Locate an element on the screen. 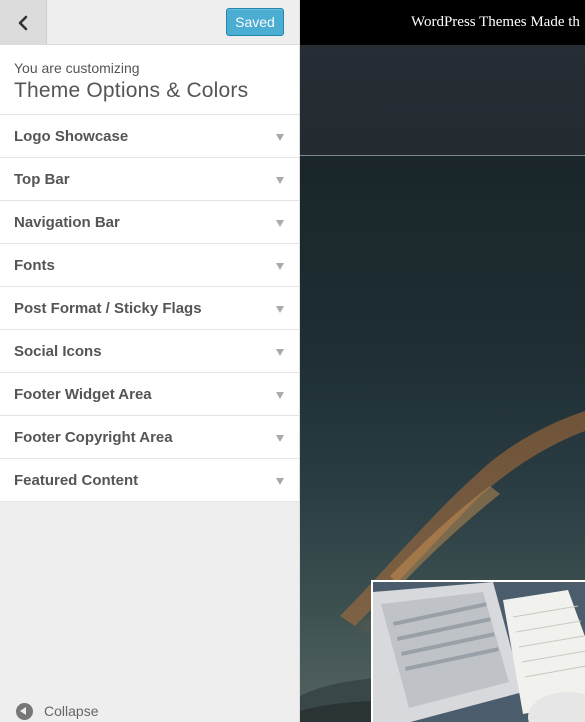  section-label: Footer Widget Area is located at coordinates (83, 394).